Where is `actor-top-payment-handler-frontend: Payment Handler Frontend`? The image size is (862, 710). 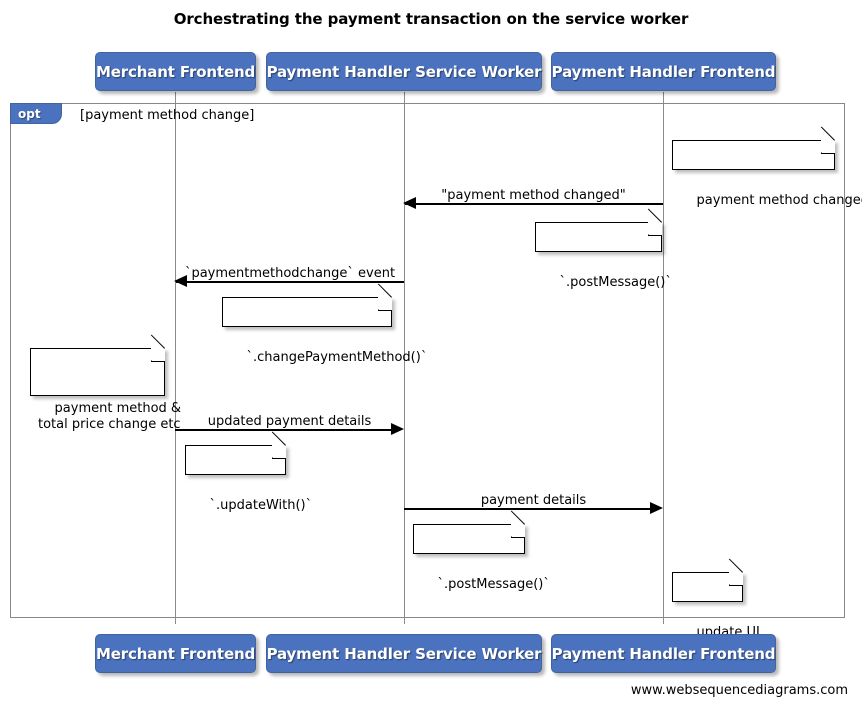
actor-top-payment-handler-frontend: Payment Handler Frontend is located at coordinates (663, 71).